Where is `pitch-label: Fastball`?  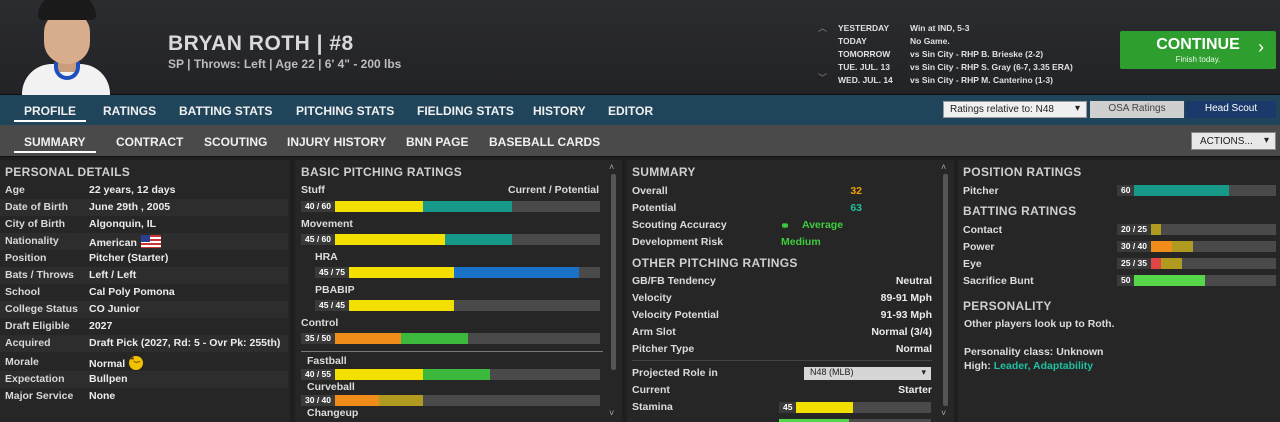
pitch-label: Fastball is located at coordinates (327, 361).